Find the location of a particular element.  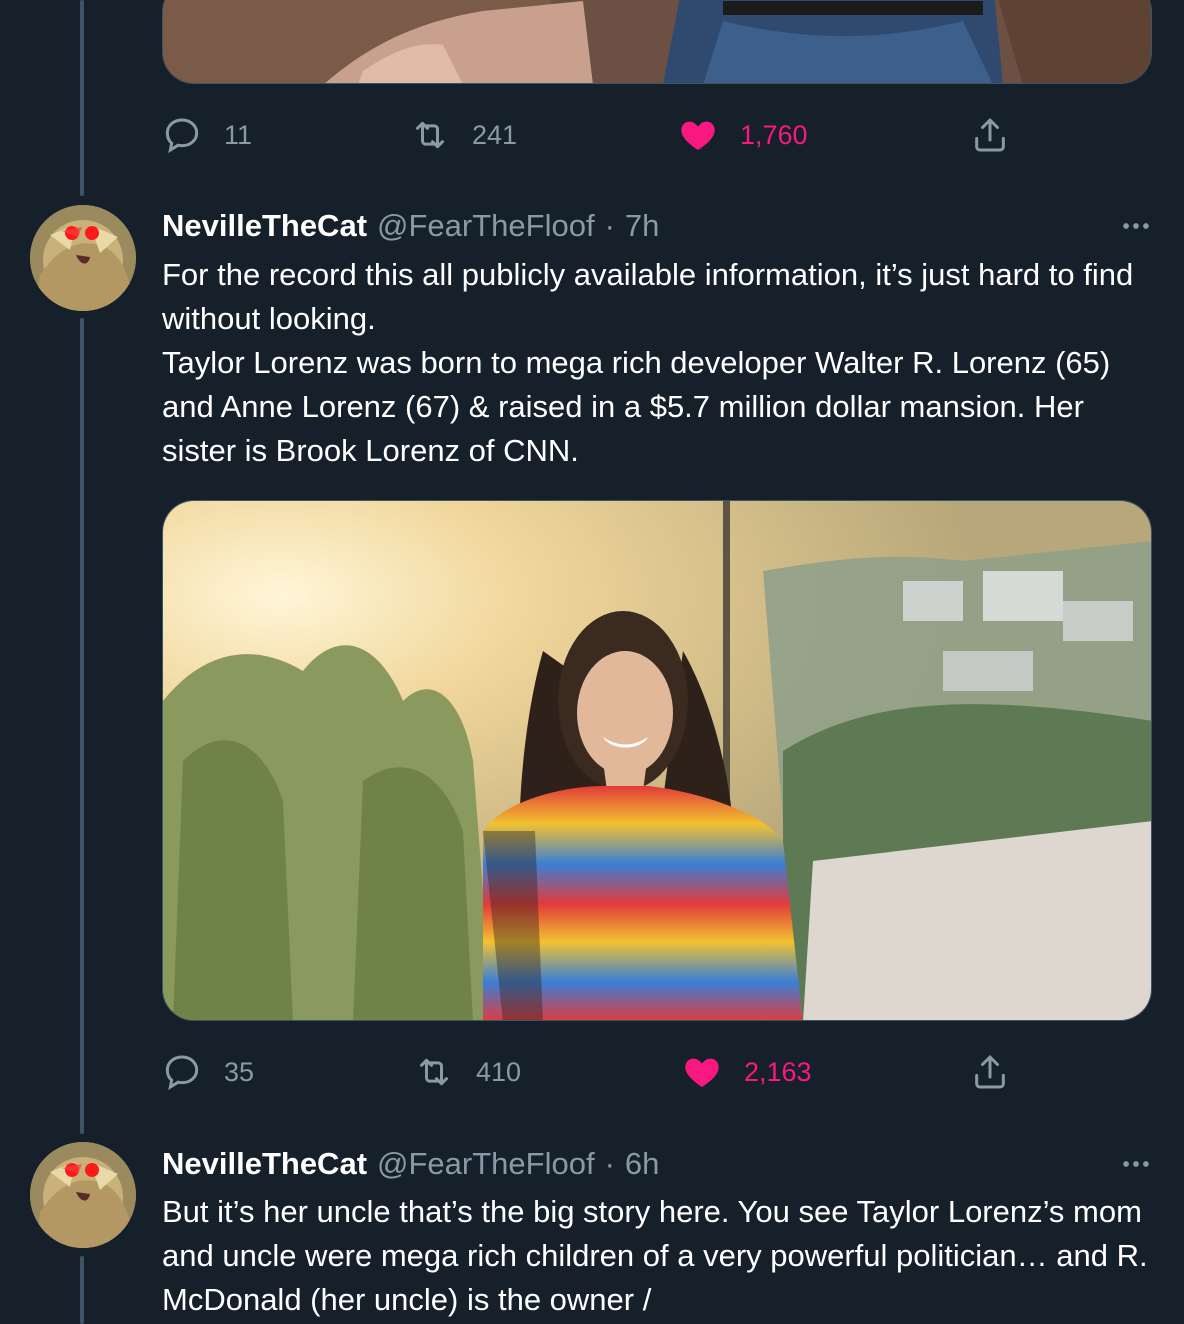

photo-content is located at coordinates (657, 41).